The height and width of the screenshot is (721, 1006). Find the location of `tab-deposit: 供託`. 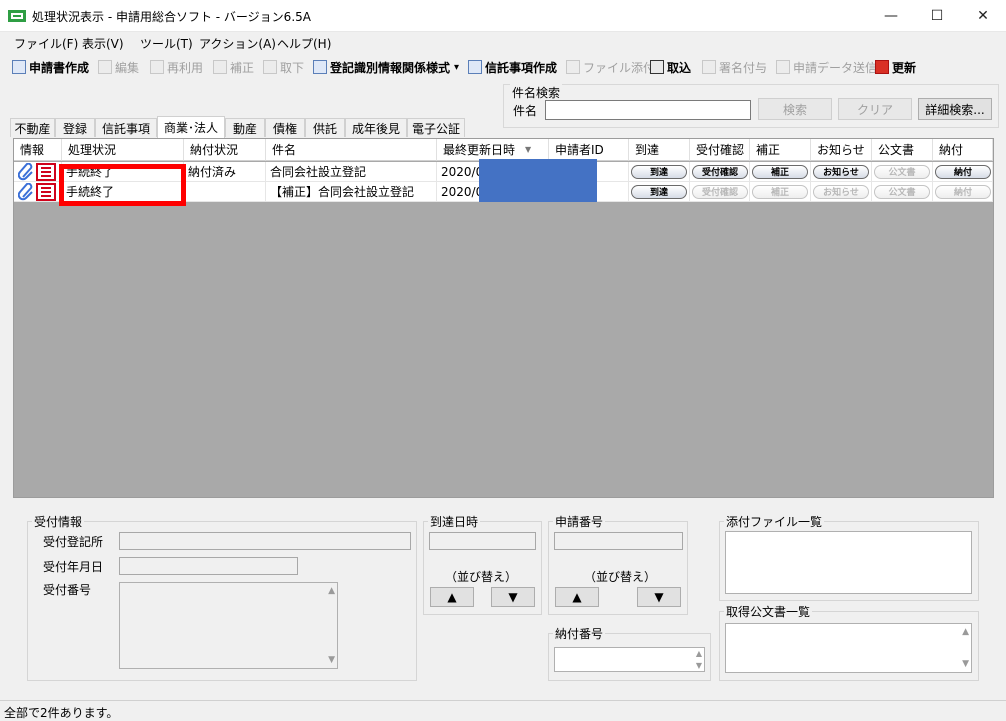

tab-deposit: 供託 is located at coordinates (325, 127).